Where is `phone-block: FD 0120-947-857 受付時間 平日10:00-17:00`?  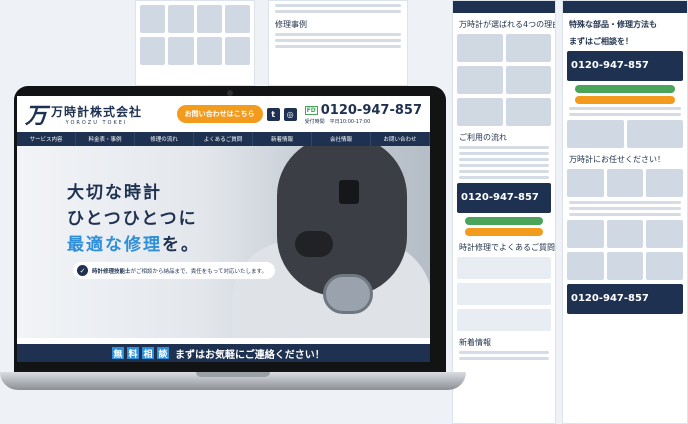 phone-block: FD 0120-947-857 受付時間 平日10:00-17:00 is located at coordinates (363, 114).